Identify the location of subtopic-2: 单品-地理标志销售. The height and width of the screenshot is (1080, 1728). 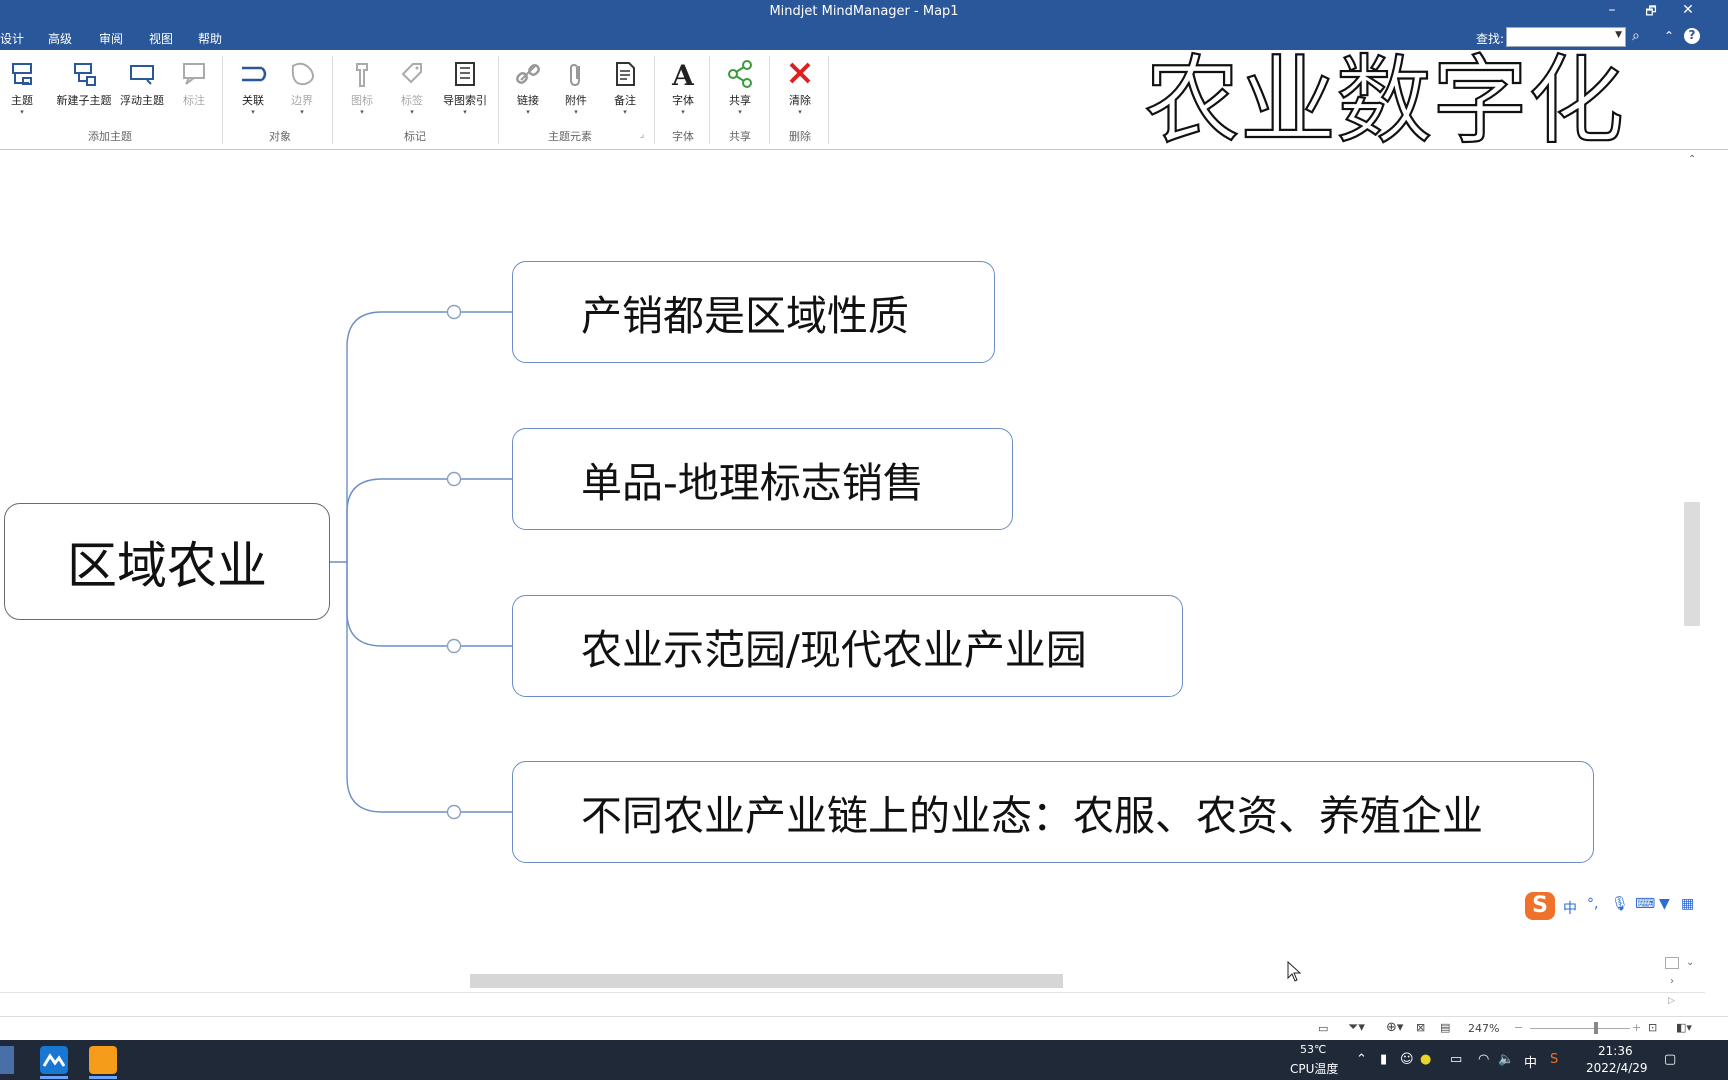
(762, 479).